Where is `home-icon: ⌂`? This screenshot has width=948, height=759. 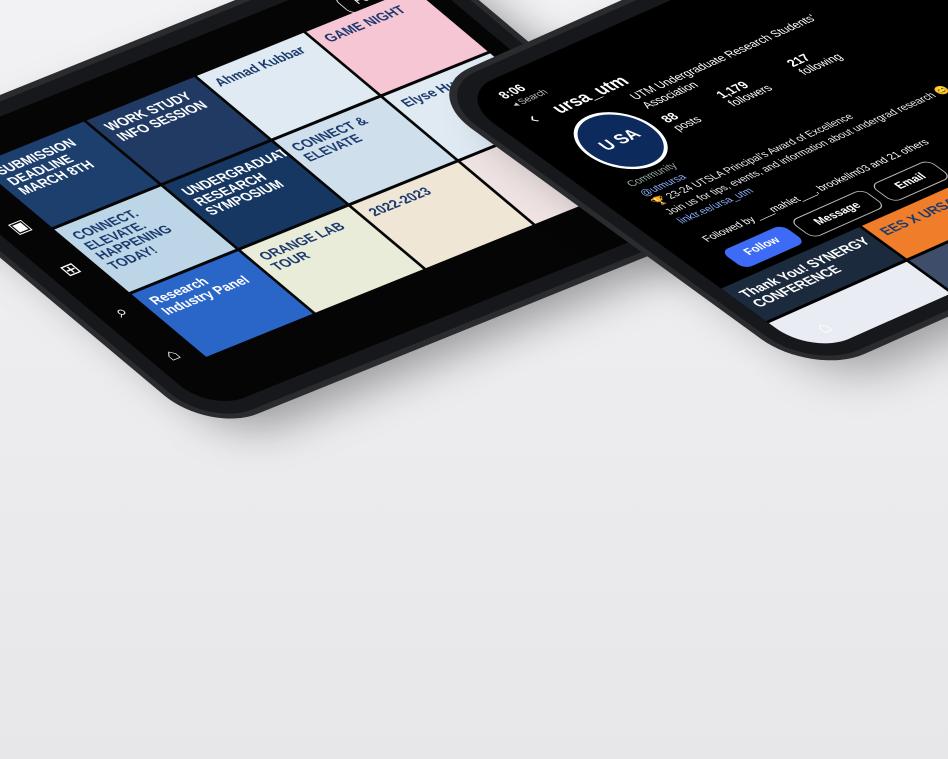
home-icon: ⌂ is located at coordinates (171, 354).